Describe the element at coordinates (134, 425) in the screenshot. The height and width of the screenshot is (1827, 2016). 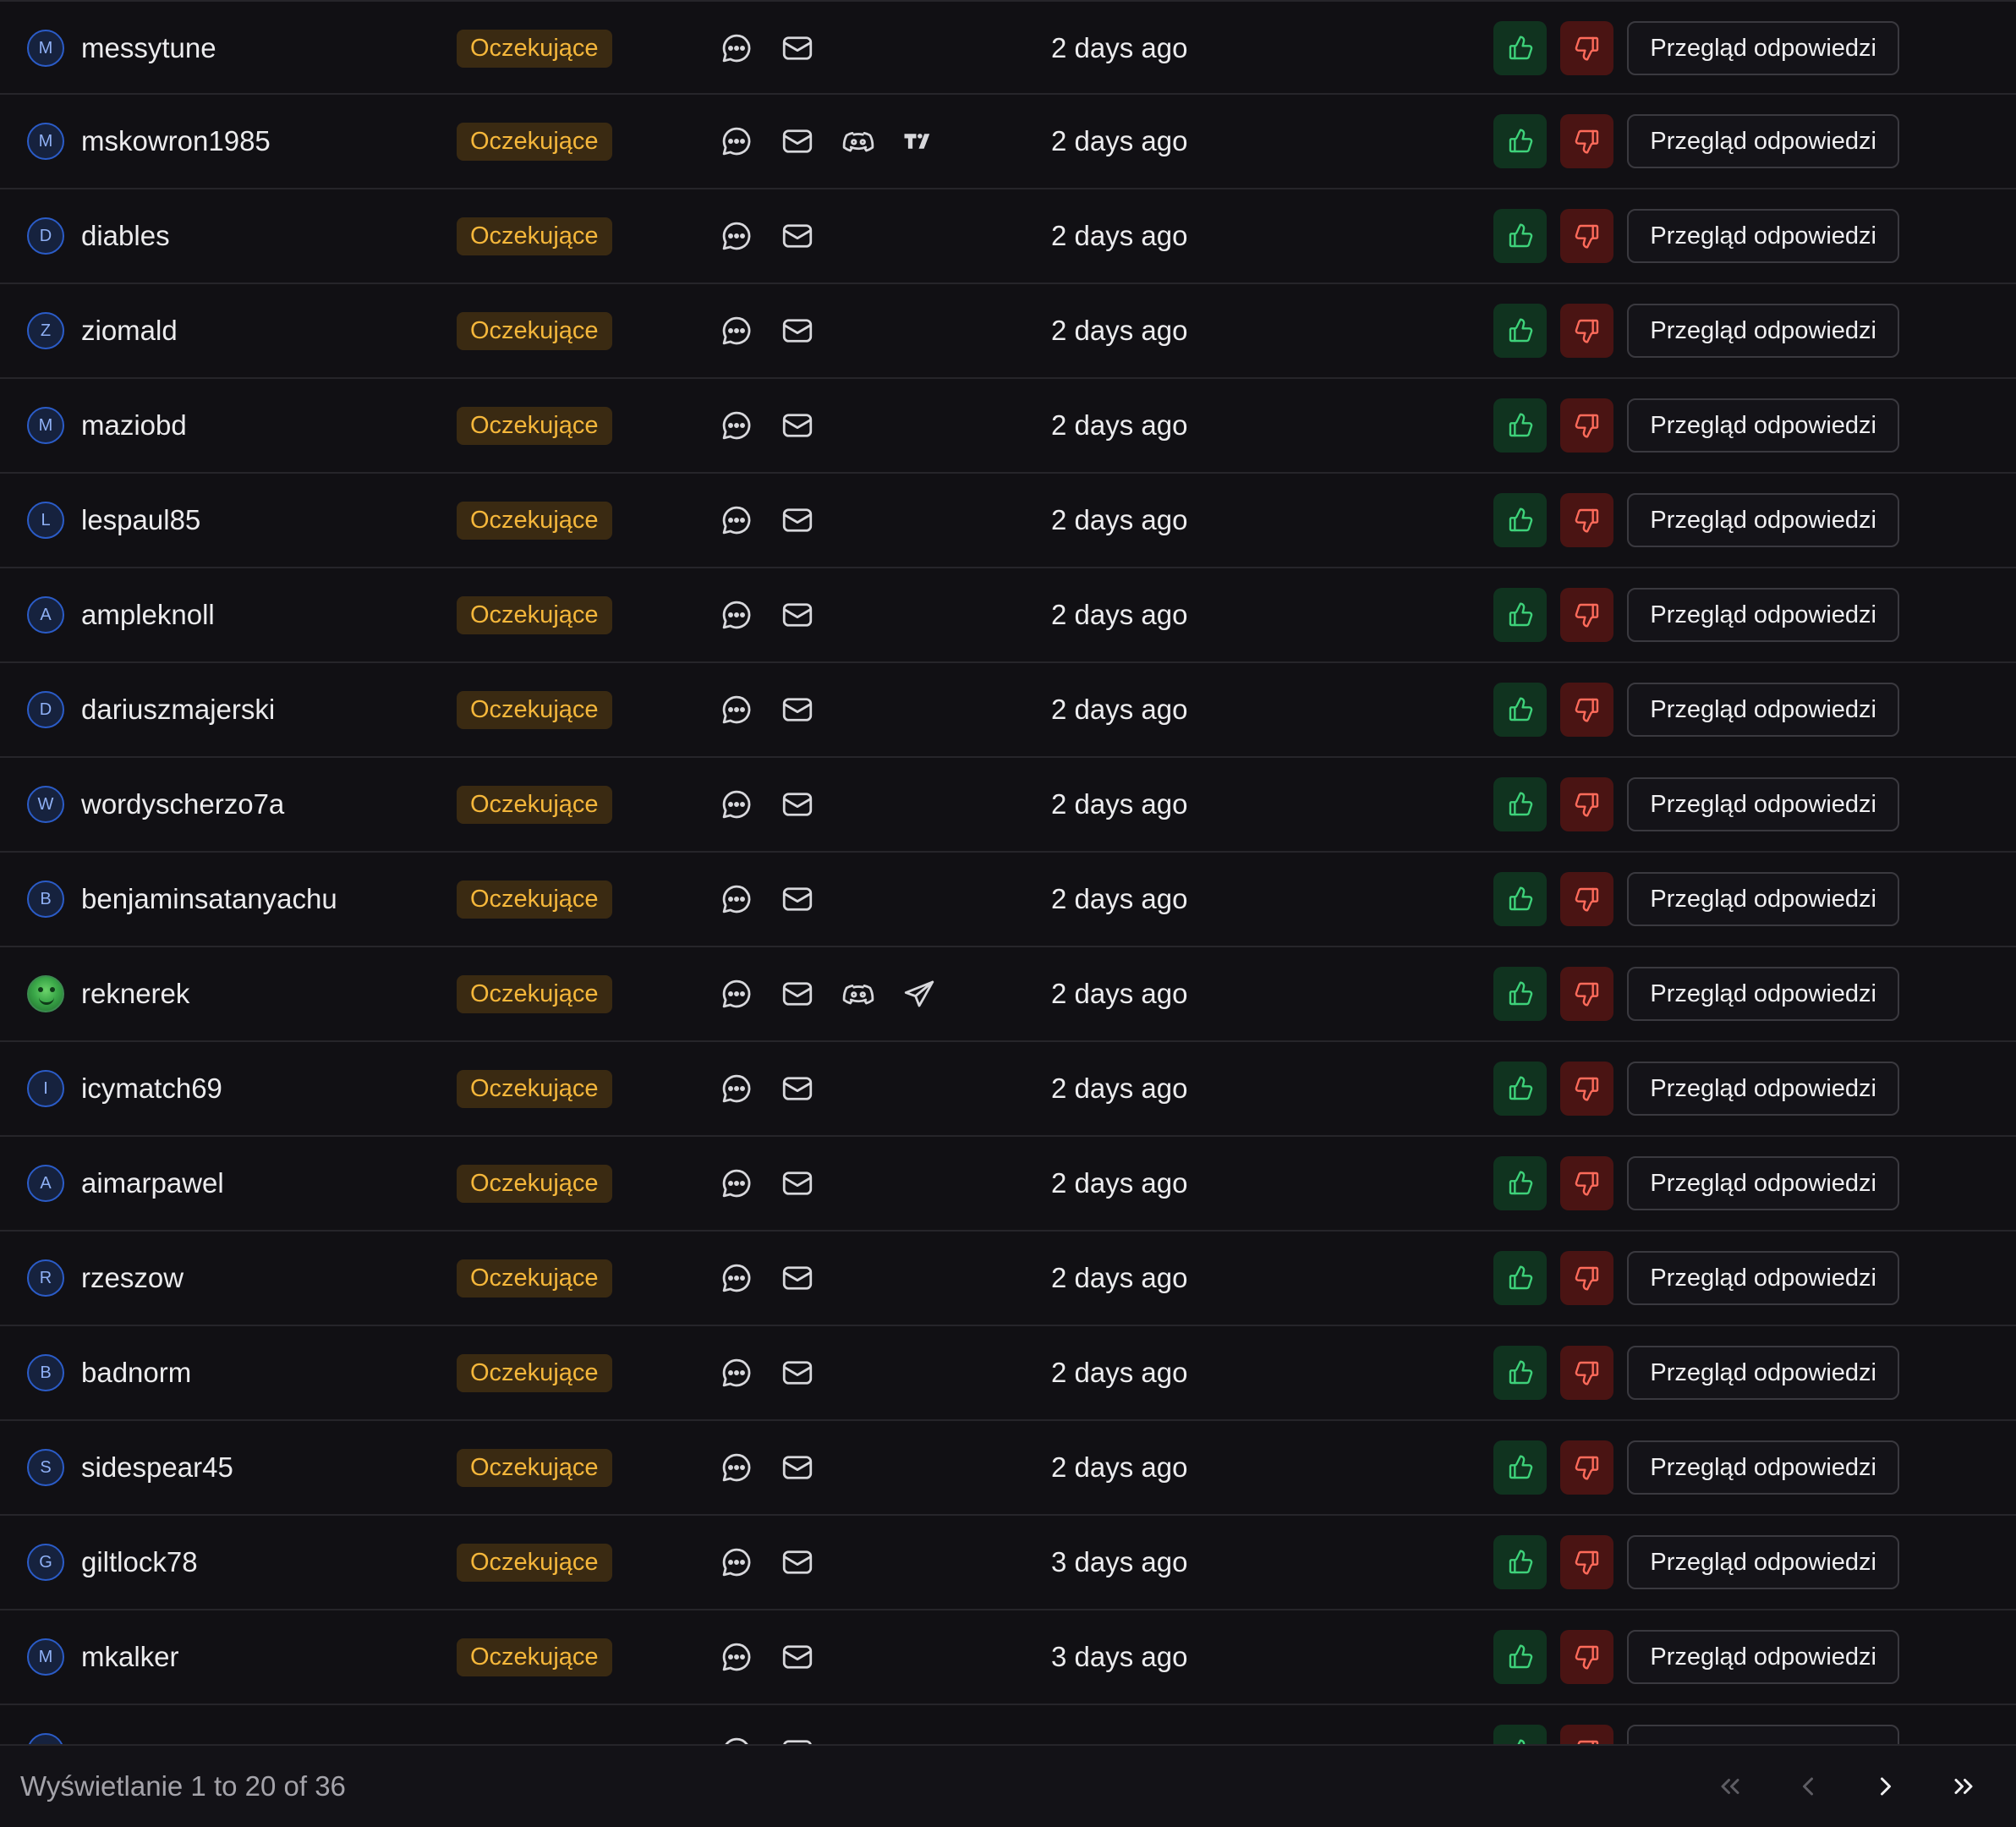
I see `username: maziobd` at that location.